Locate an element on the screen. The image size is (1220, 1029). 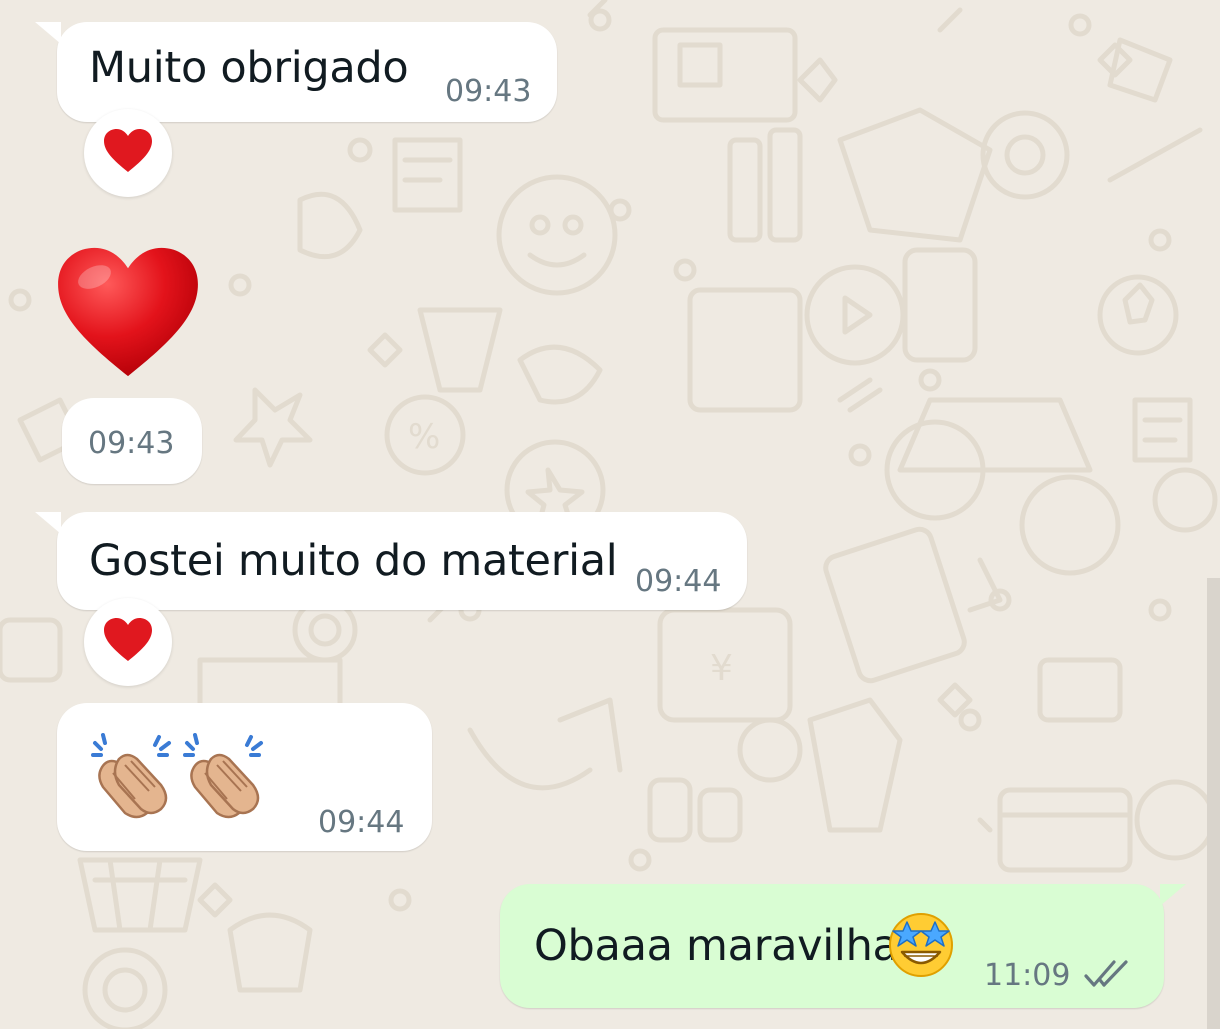
message-bubble-outgoing: Obaaa maravilha 11:09 is located at coordinates (843, 946).